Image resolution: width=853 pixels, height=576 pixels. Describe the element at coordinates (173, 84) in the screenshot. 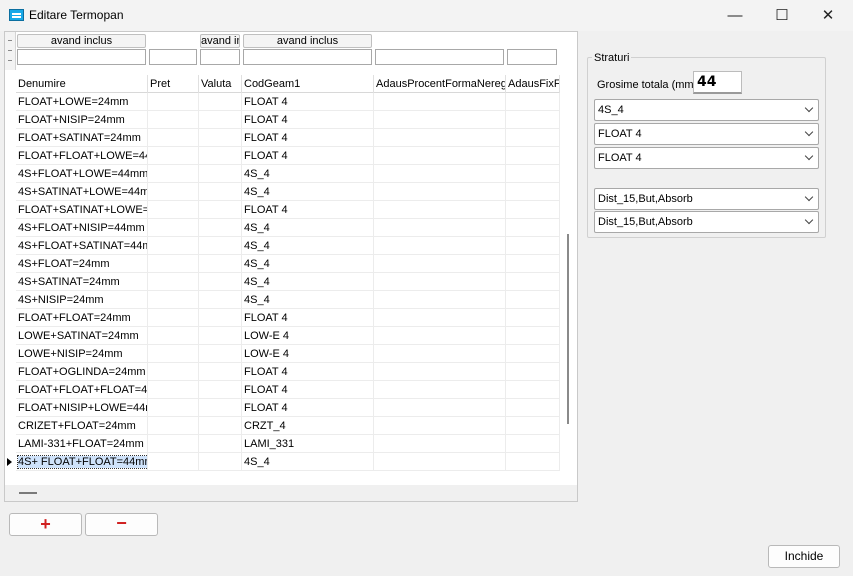

I see `column-header-pret: Pret` at that location.